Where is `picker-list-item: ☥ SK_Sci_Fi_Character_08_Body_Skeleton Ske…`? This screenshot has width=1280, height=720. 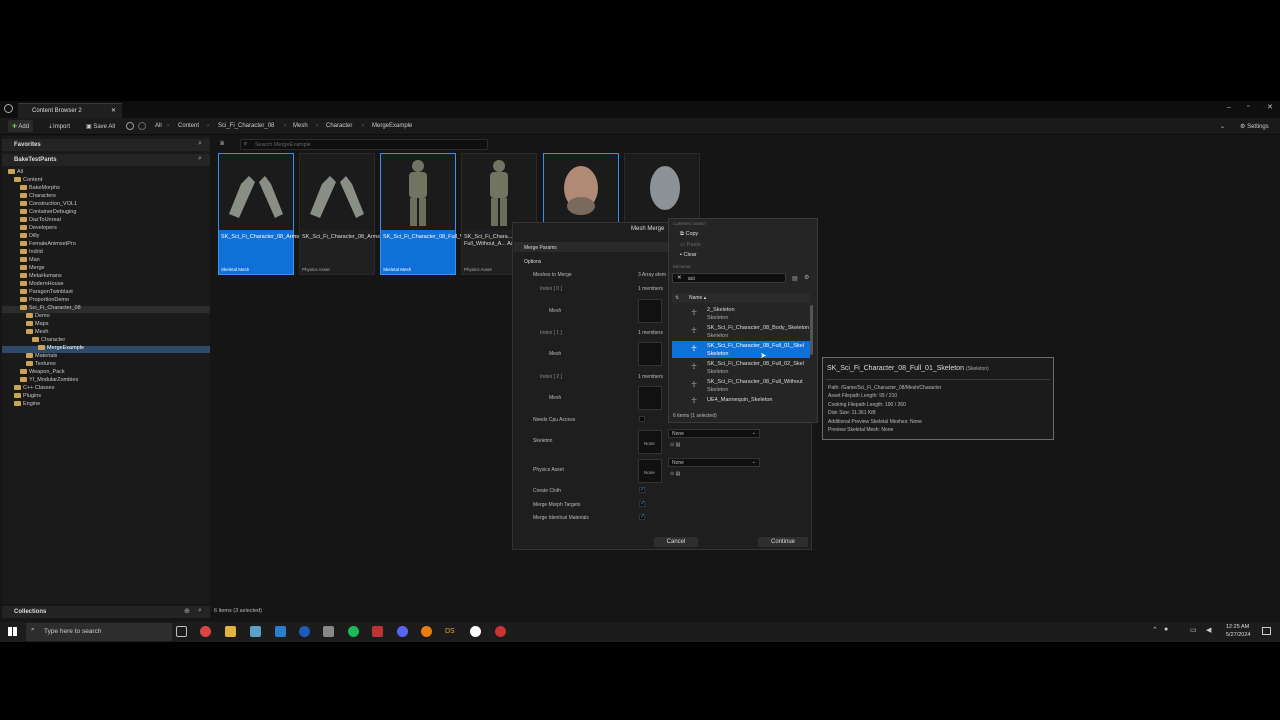
picker-list-item: ☥ SK_Sci_Fi_Character_08_Body_Skeleton Ske… is located at coordinates (741, 331).